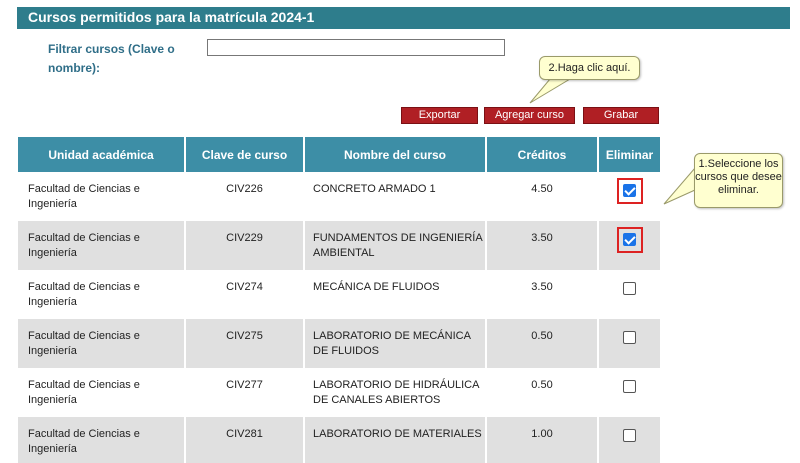 Image resolution: width=800 pixels, height=463 pixels. What do you see at coordinates (245, 154) in the screenshot?
I see `header-clave: Clave de curso` at bounding box center [245, 154].